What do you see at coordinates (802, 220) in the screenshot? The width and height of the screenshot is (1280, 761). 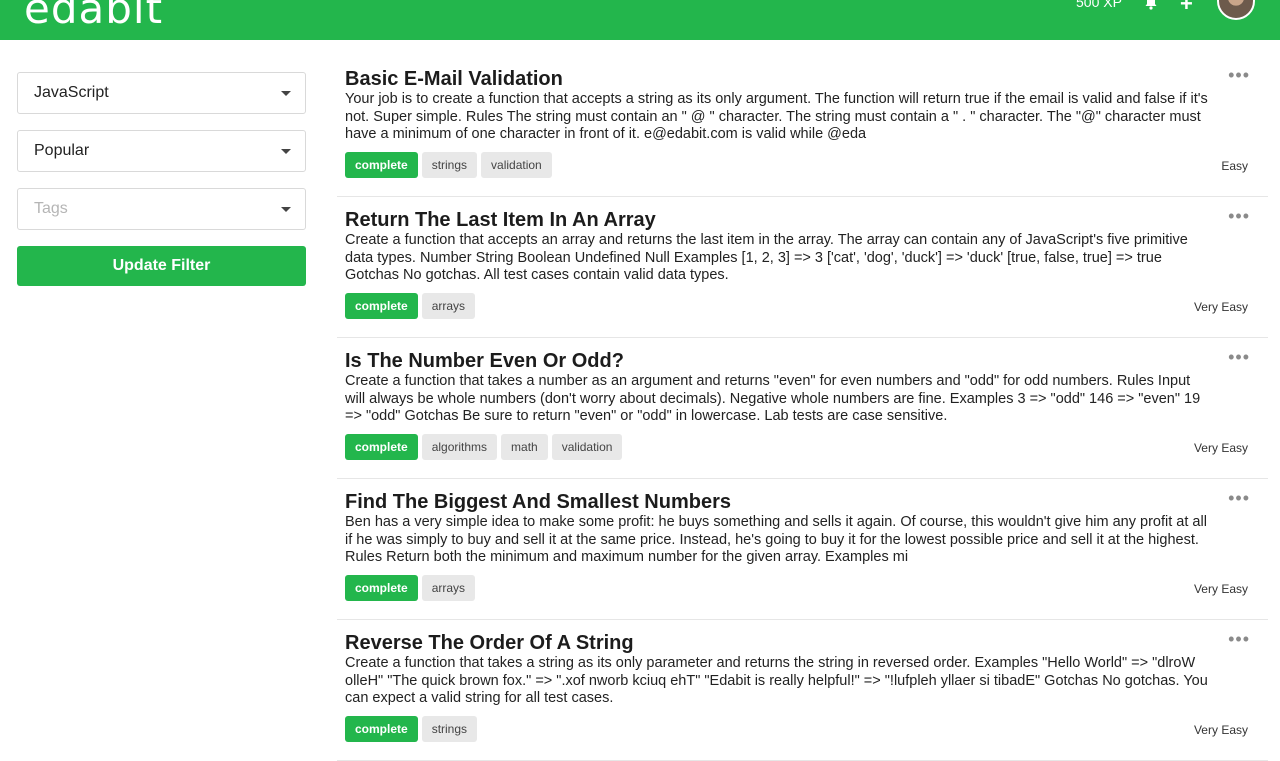 I see `challenge-title: Return The Last Item In An Array` at bounding box center [802, 220].